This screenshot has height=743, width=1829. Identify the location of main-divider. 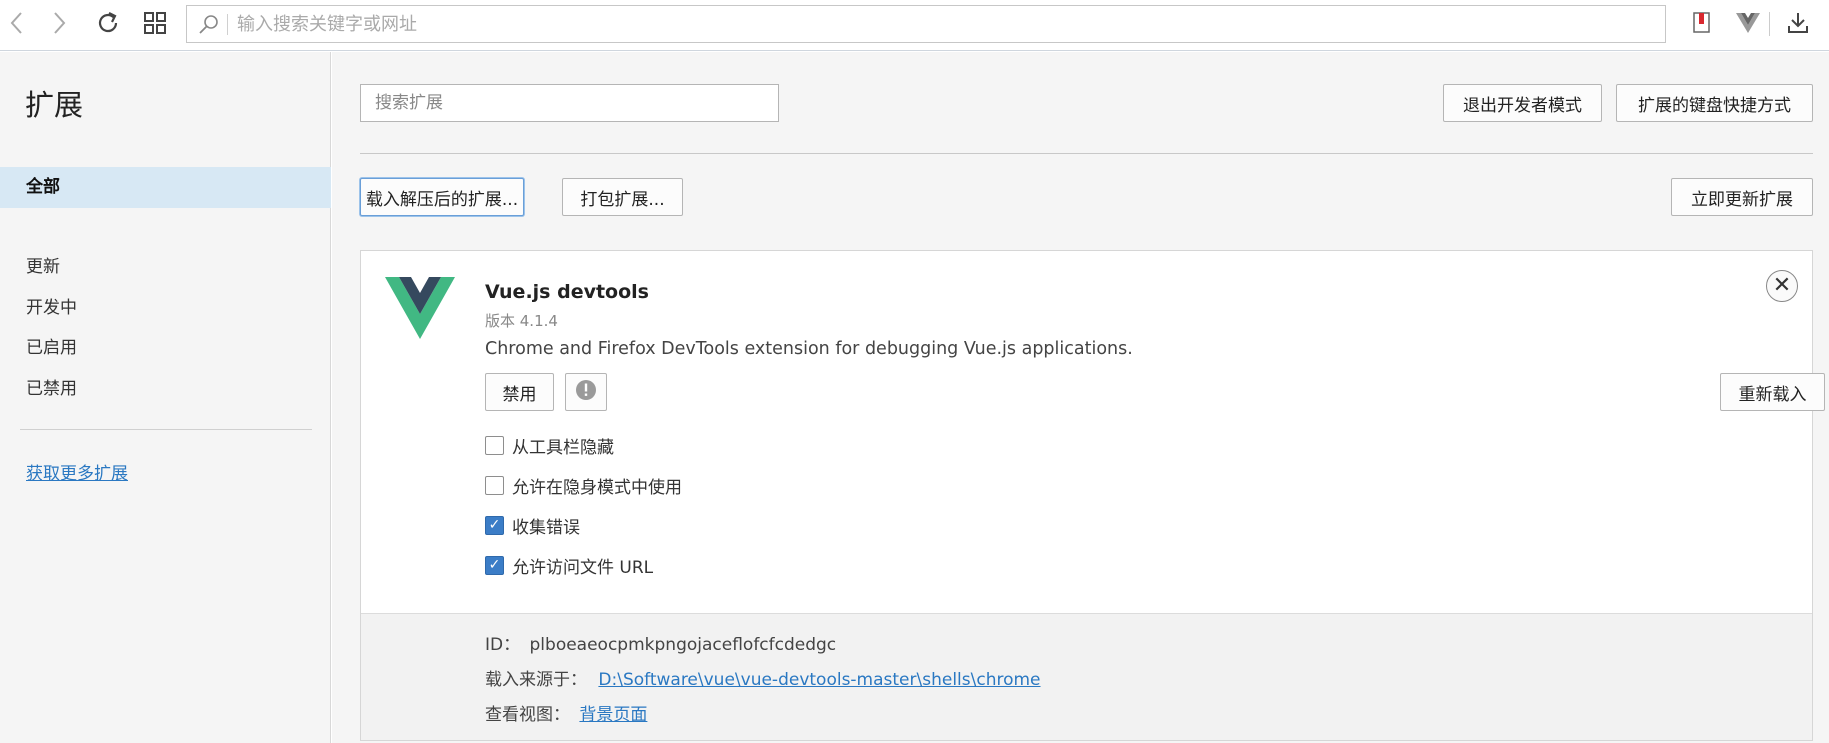
(1086, 153).